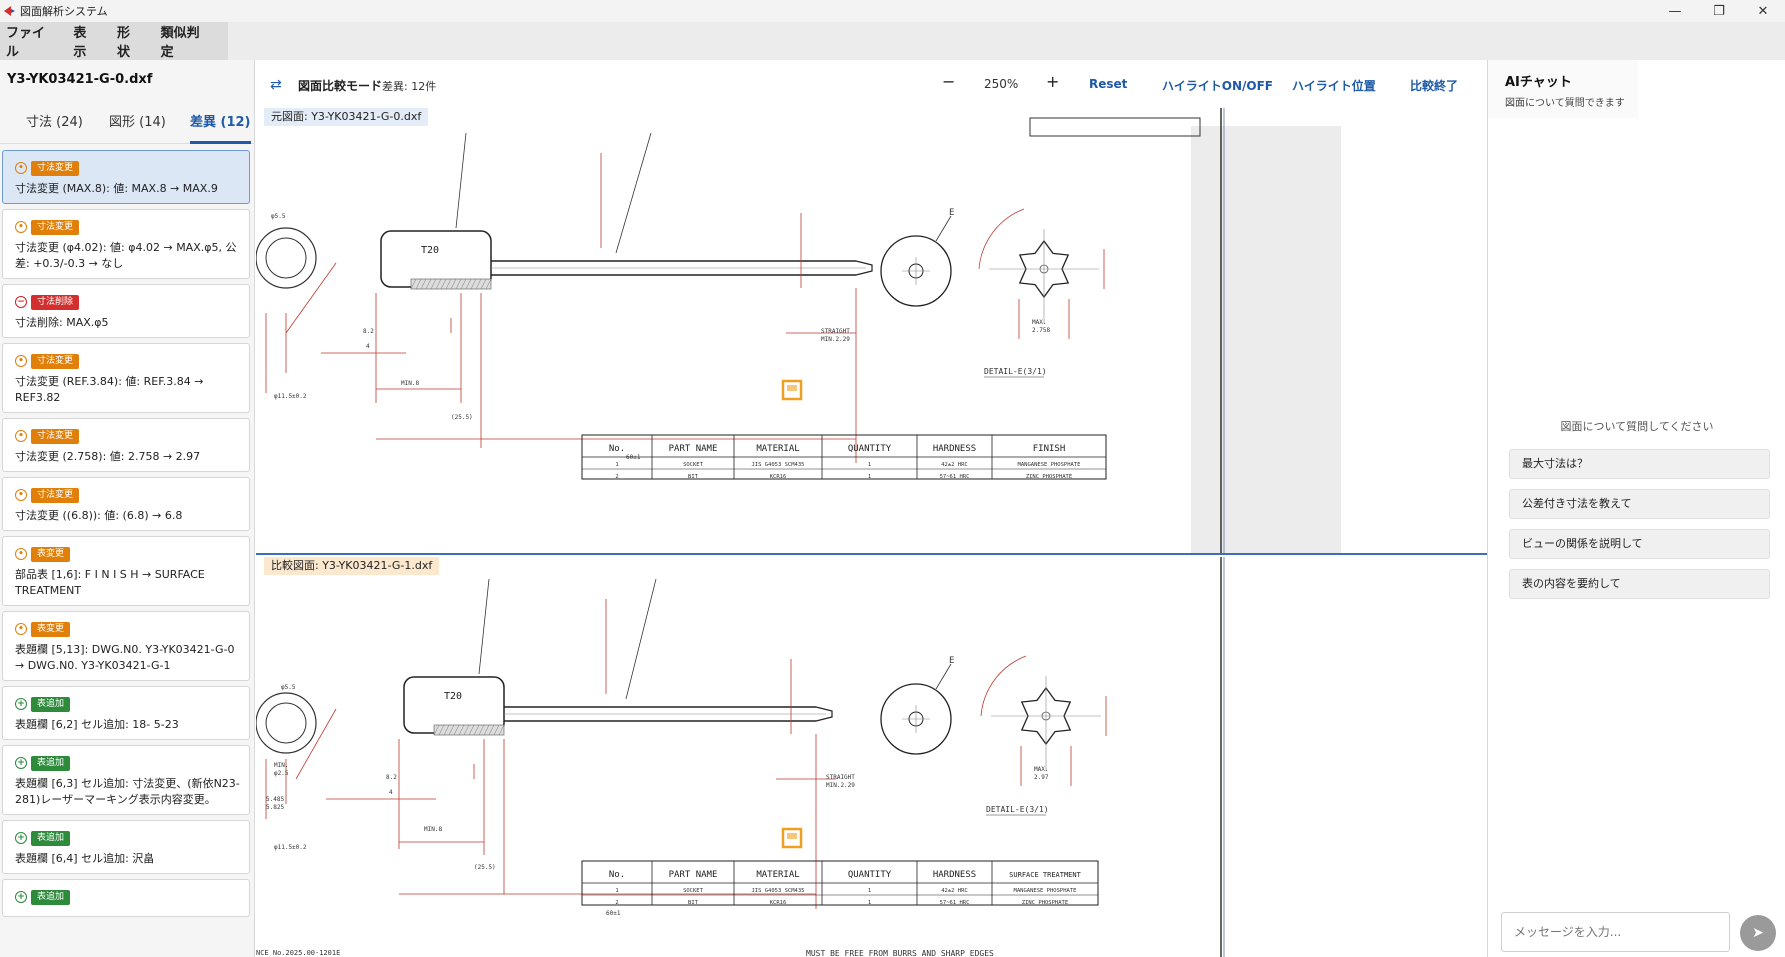  Describe the element at coordinates (288, 687) in the screenshot. I see `dim-text-phi: φ5.5` at that location.